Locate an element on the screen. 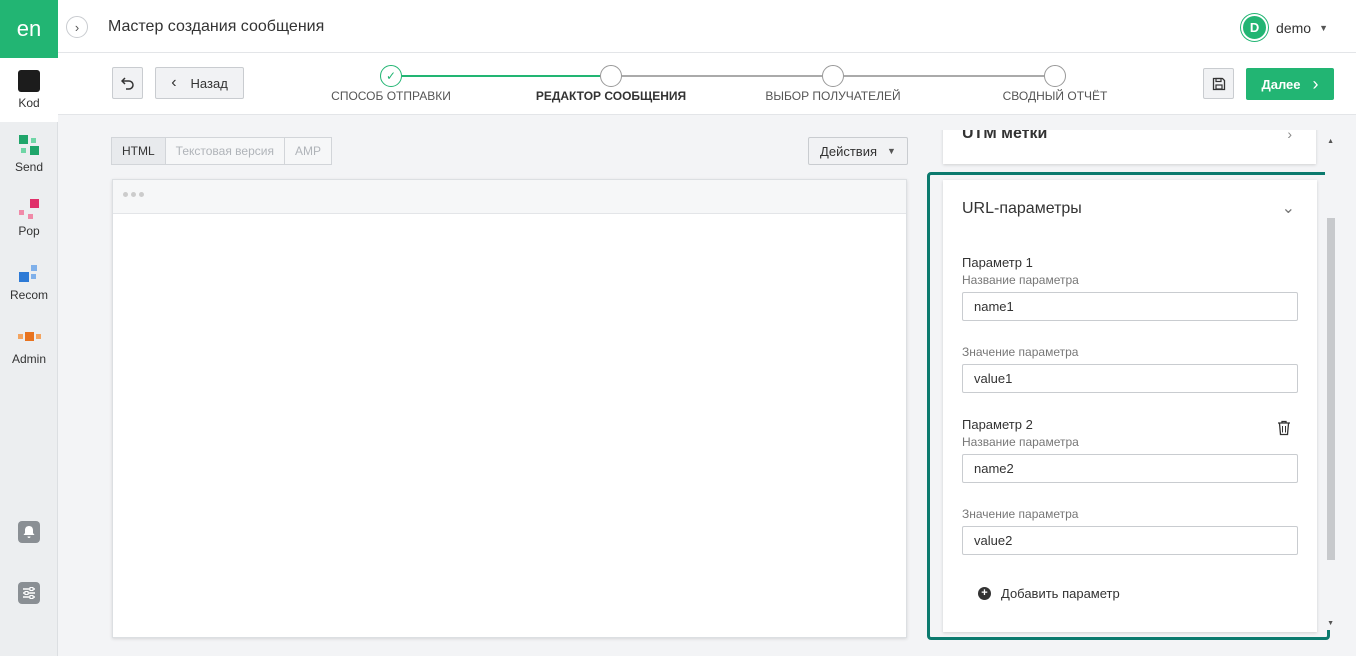 The height and width of the screenshot is (656, 1356). rail-item-label: Admin is located at coordinates (28, 359).